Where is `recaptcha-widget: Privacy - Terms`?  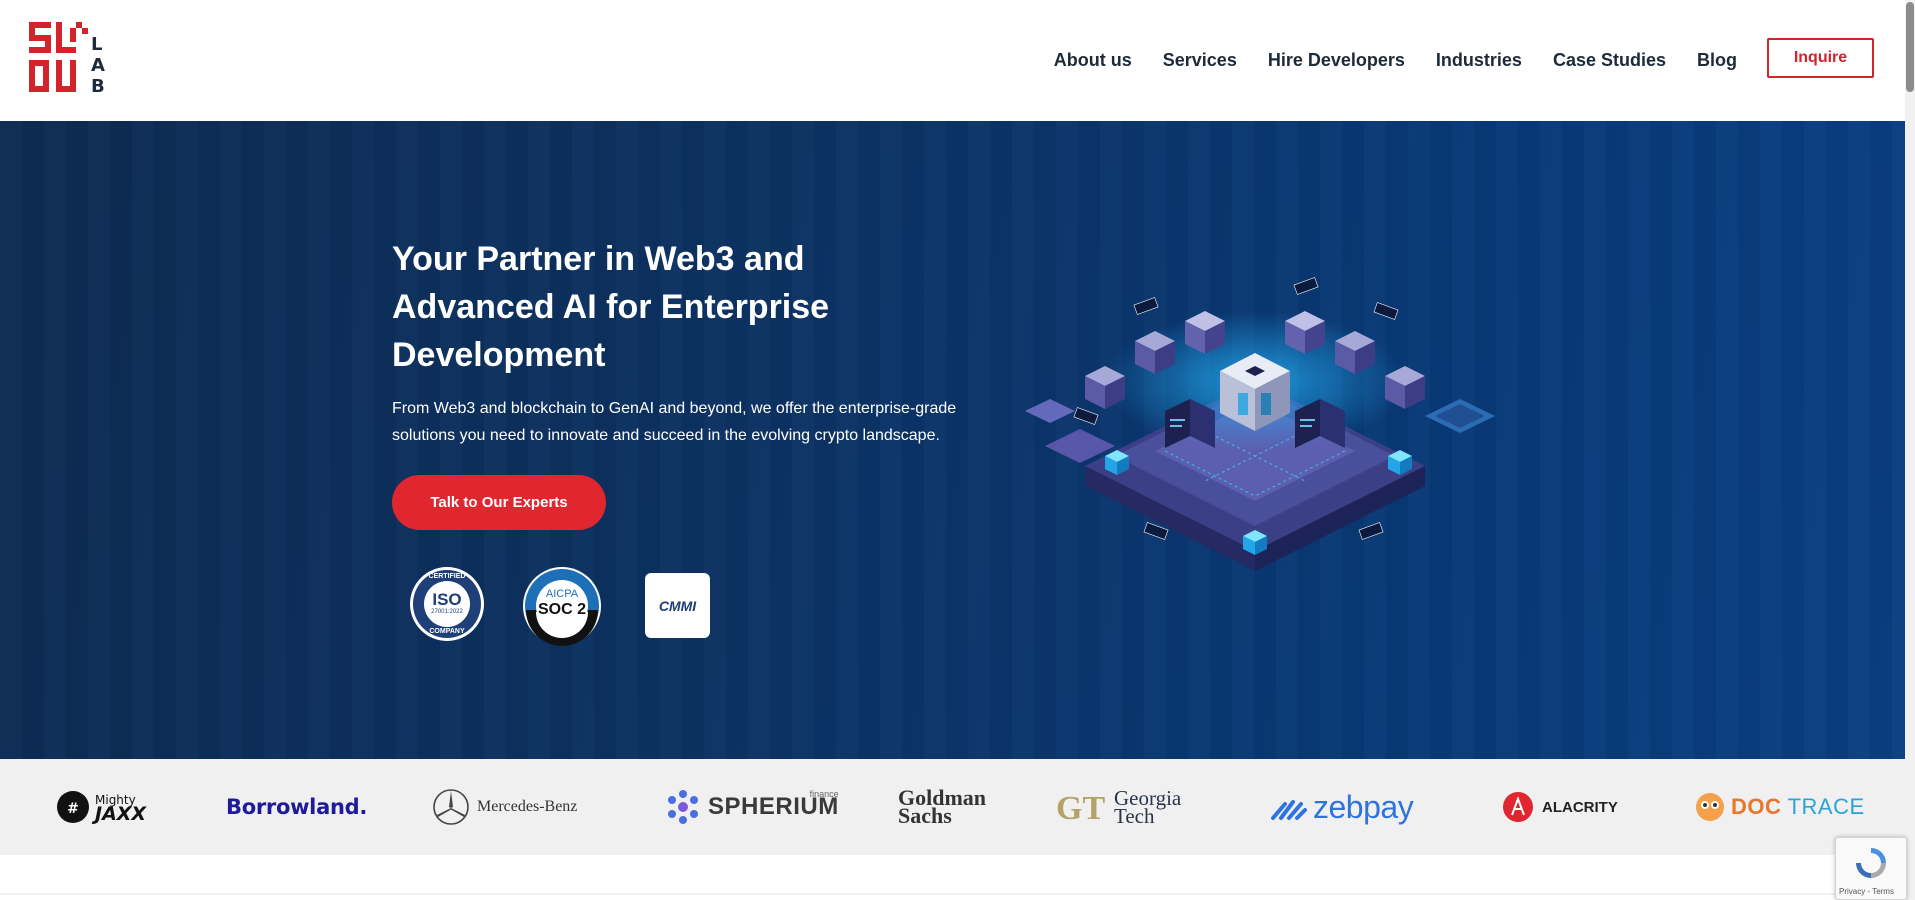 recaptcha-widget: Privacy - Terms is located at coordinates (1871, 868).